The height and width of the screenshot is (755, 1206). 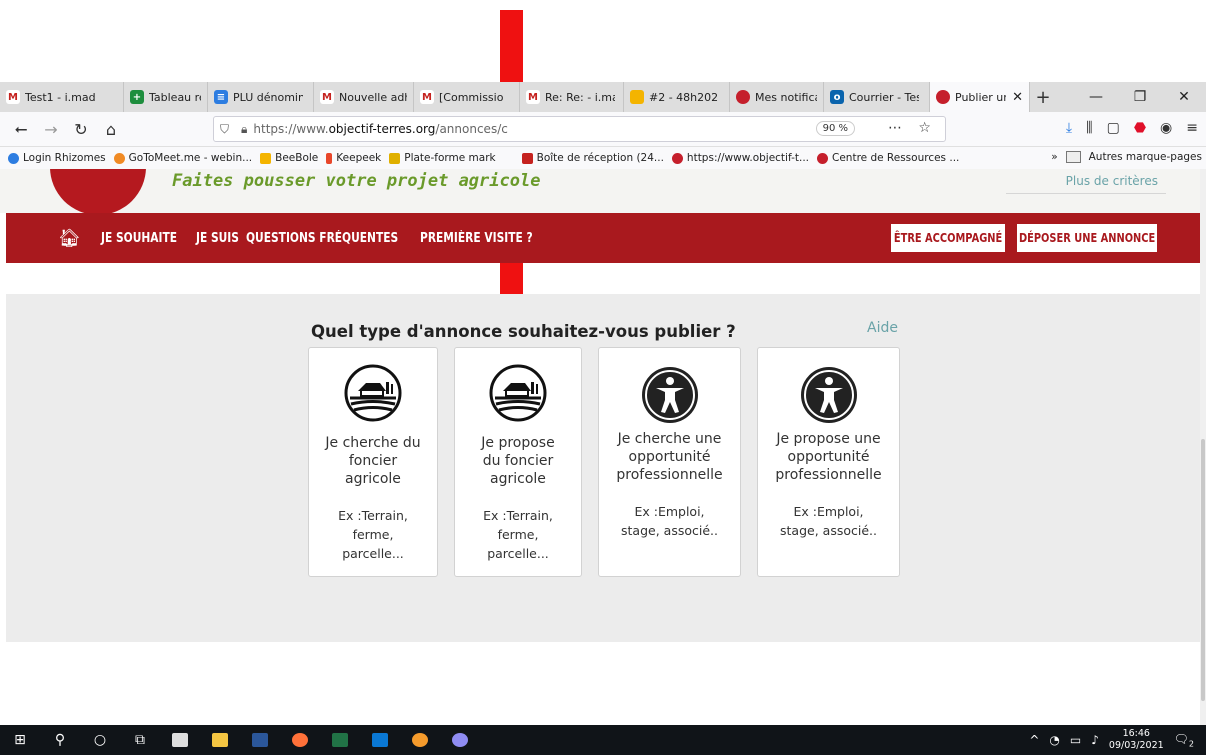 What do you see at coordinates (1140, 128) in the screenshot?
I see `adblock-icon: ⬣` at bounding box center [1140, 128].